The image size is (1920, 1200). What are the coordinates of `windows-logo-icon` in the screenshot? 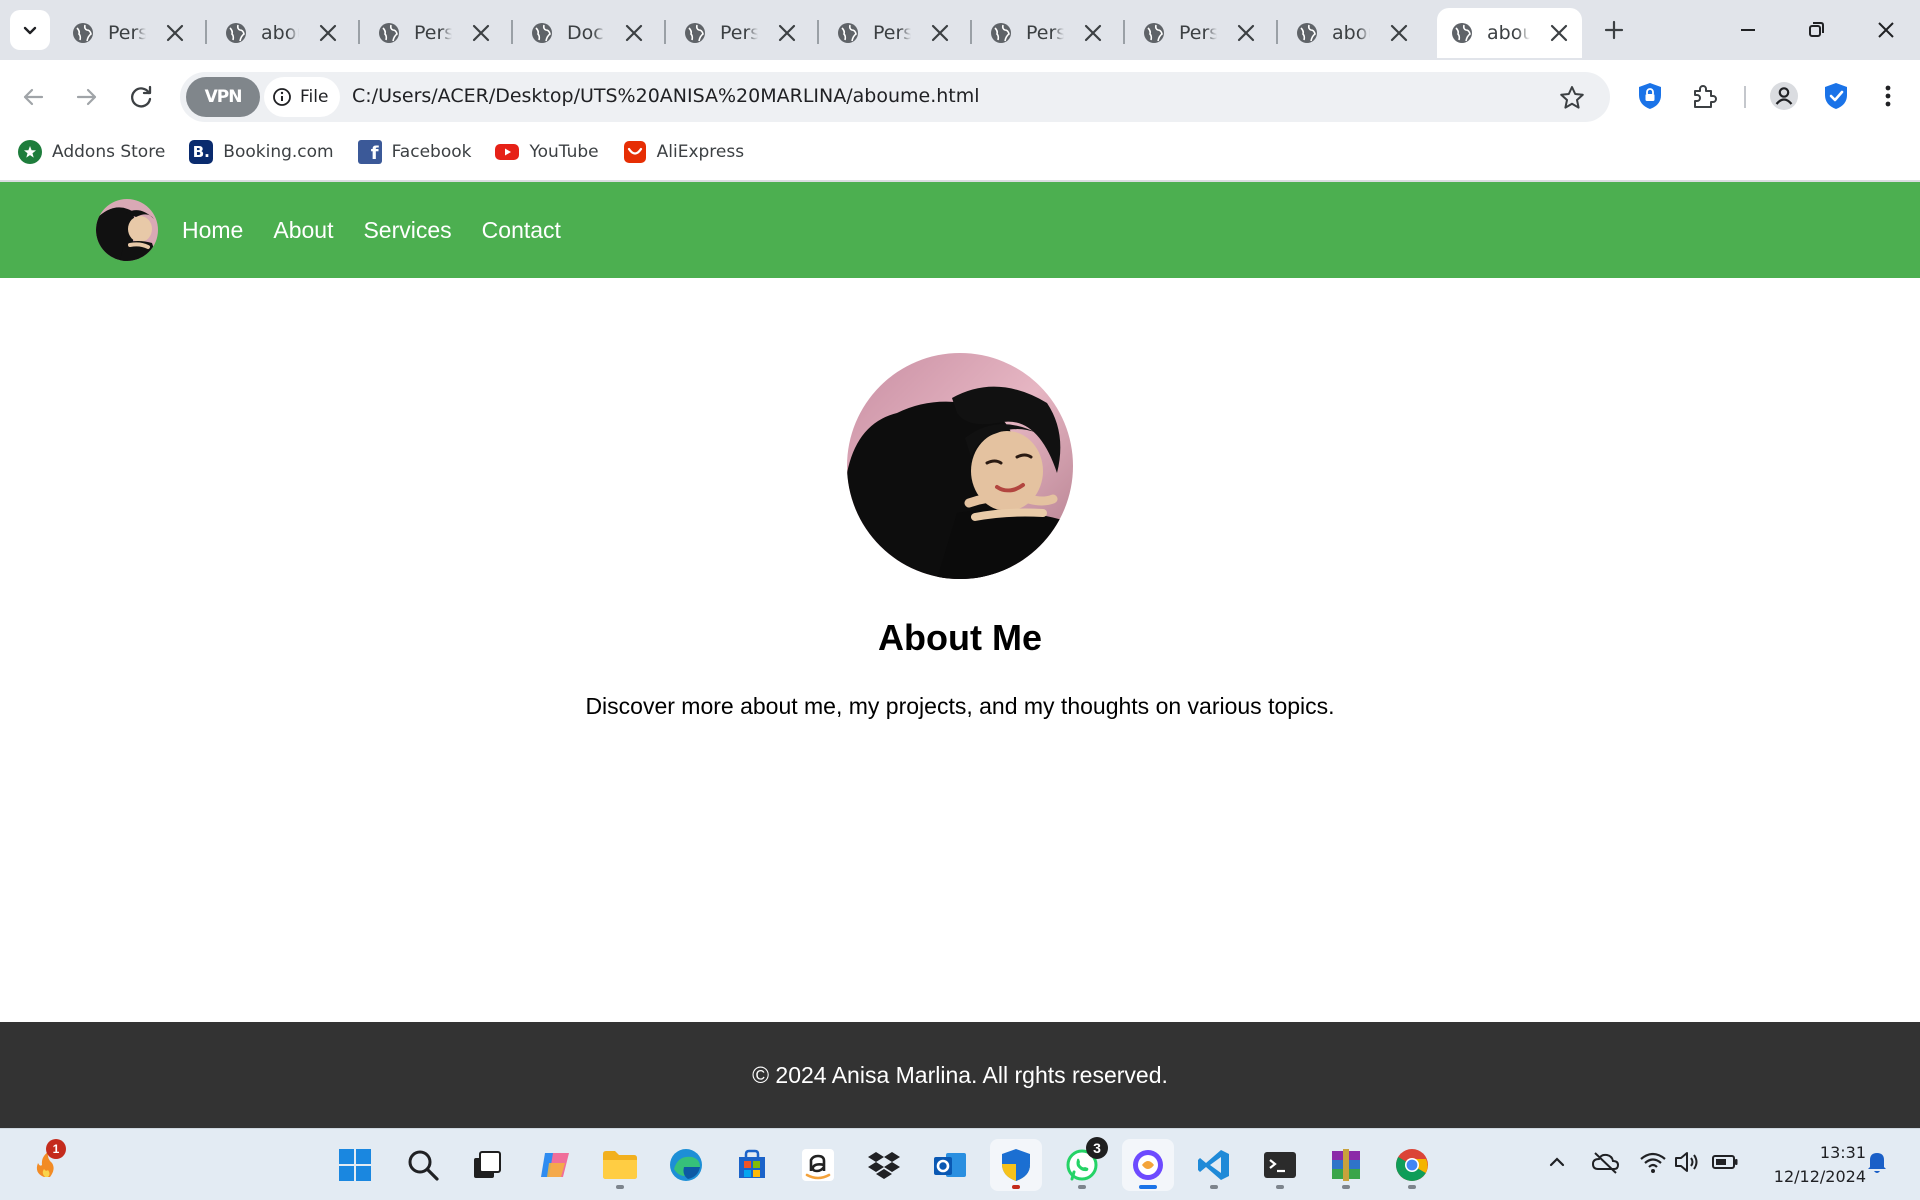 It's located at (355, 1165).